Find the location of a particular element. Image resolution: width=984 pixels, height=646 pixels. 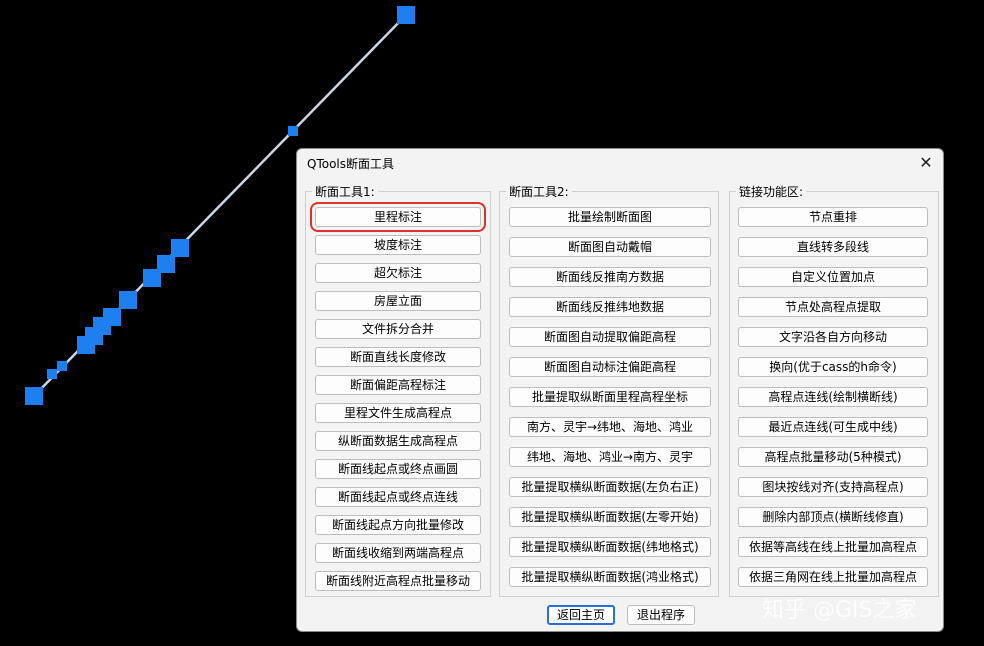

group2-button-2: 断面图自动戴帽 is located at coordinates (610, 247).